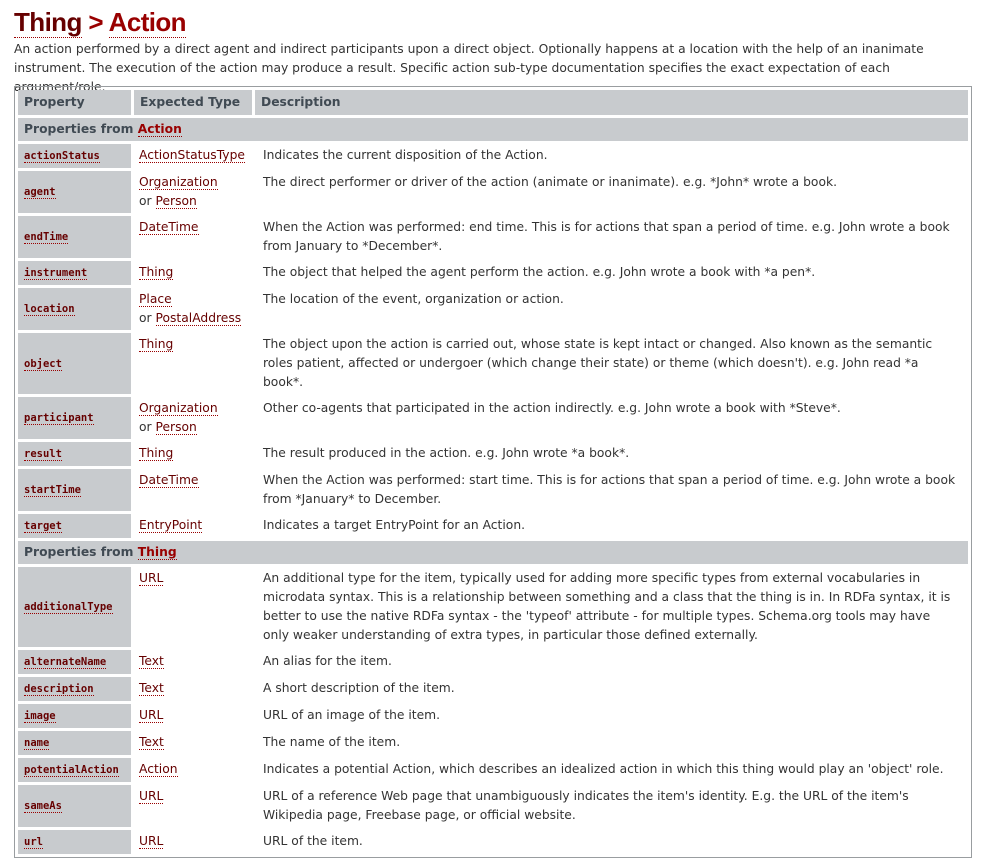 The image size is (989, 858). I want to click on column-header-property: Property, so click(76, 102).